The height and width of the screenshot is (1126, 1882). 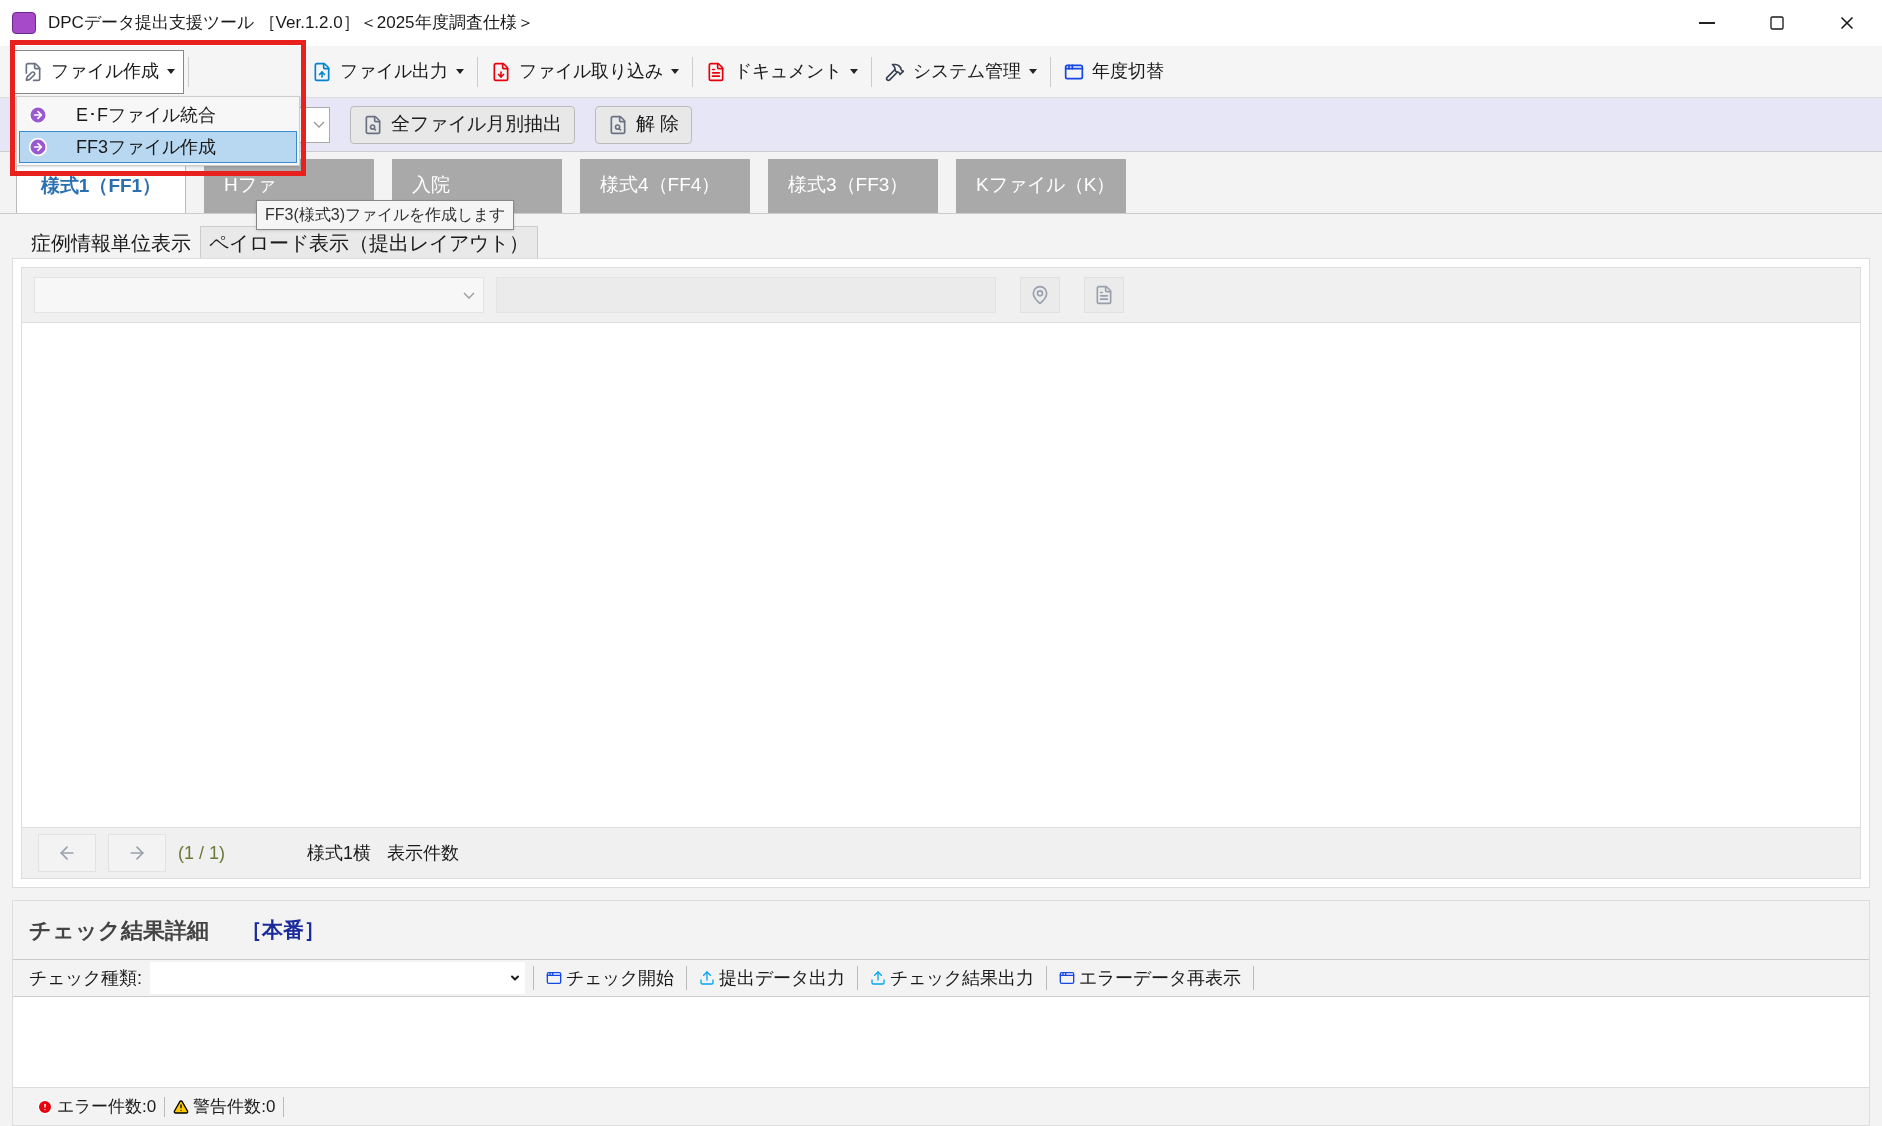 What do you see at coordinates (85, 978) in the screenshot?
I see `check-type-label: チェック種類:` at bounding box center [85, 978].